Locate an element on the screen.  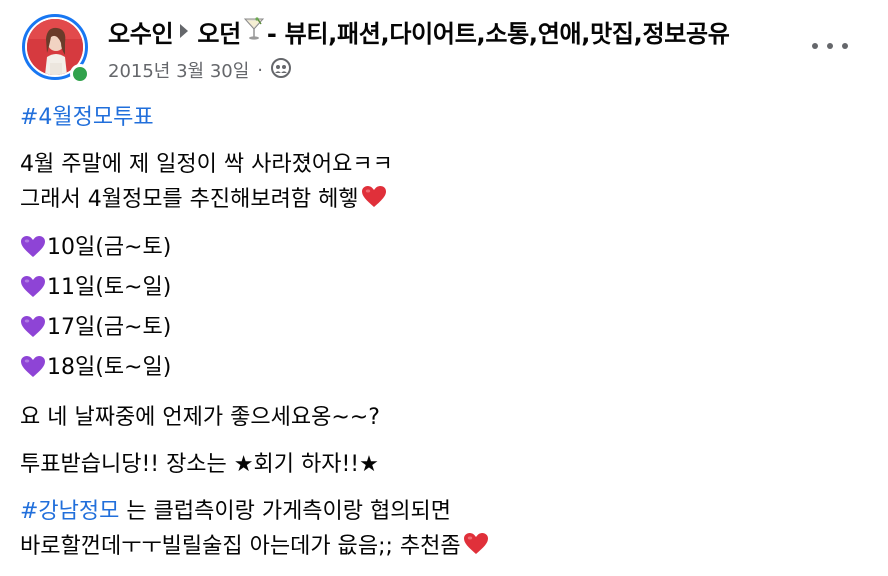
group-name: 오던 is located at coordinates (219, 31).